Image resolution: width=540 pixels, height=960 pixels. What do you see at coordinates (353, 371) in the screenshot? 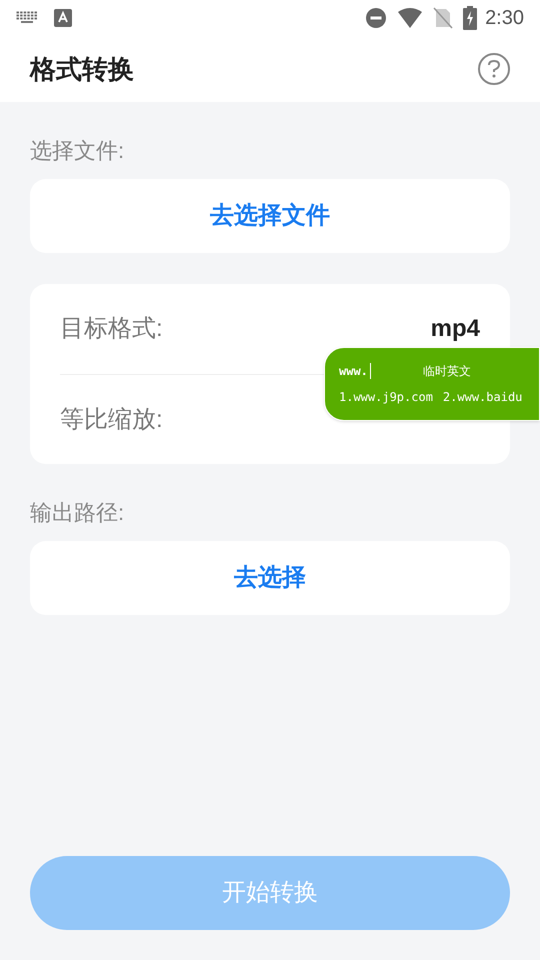
I see `ime-input-text: www.` at bounding box center [353, 371].